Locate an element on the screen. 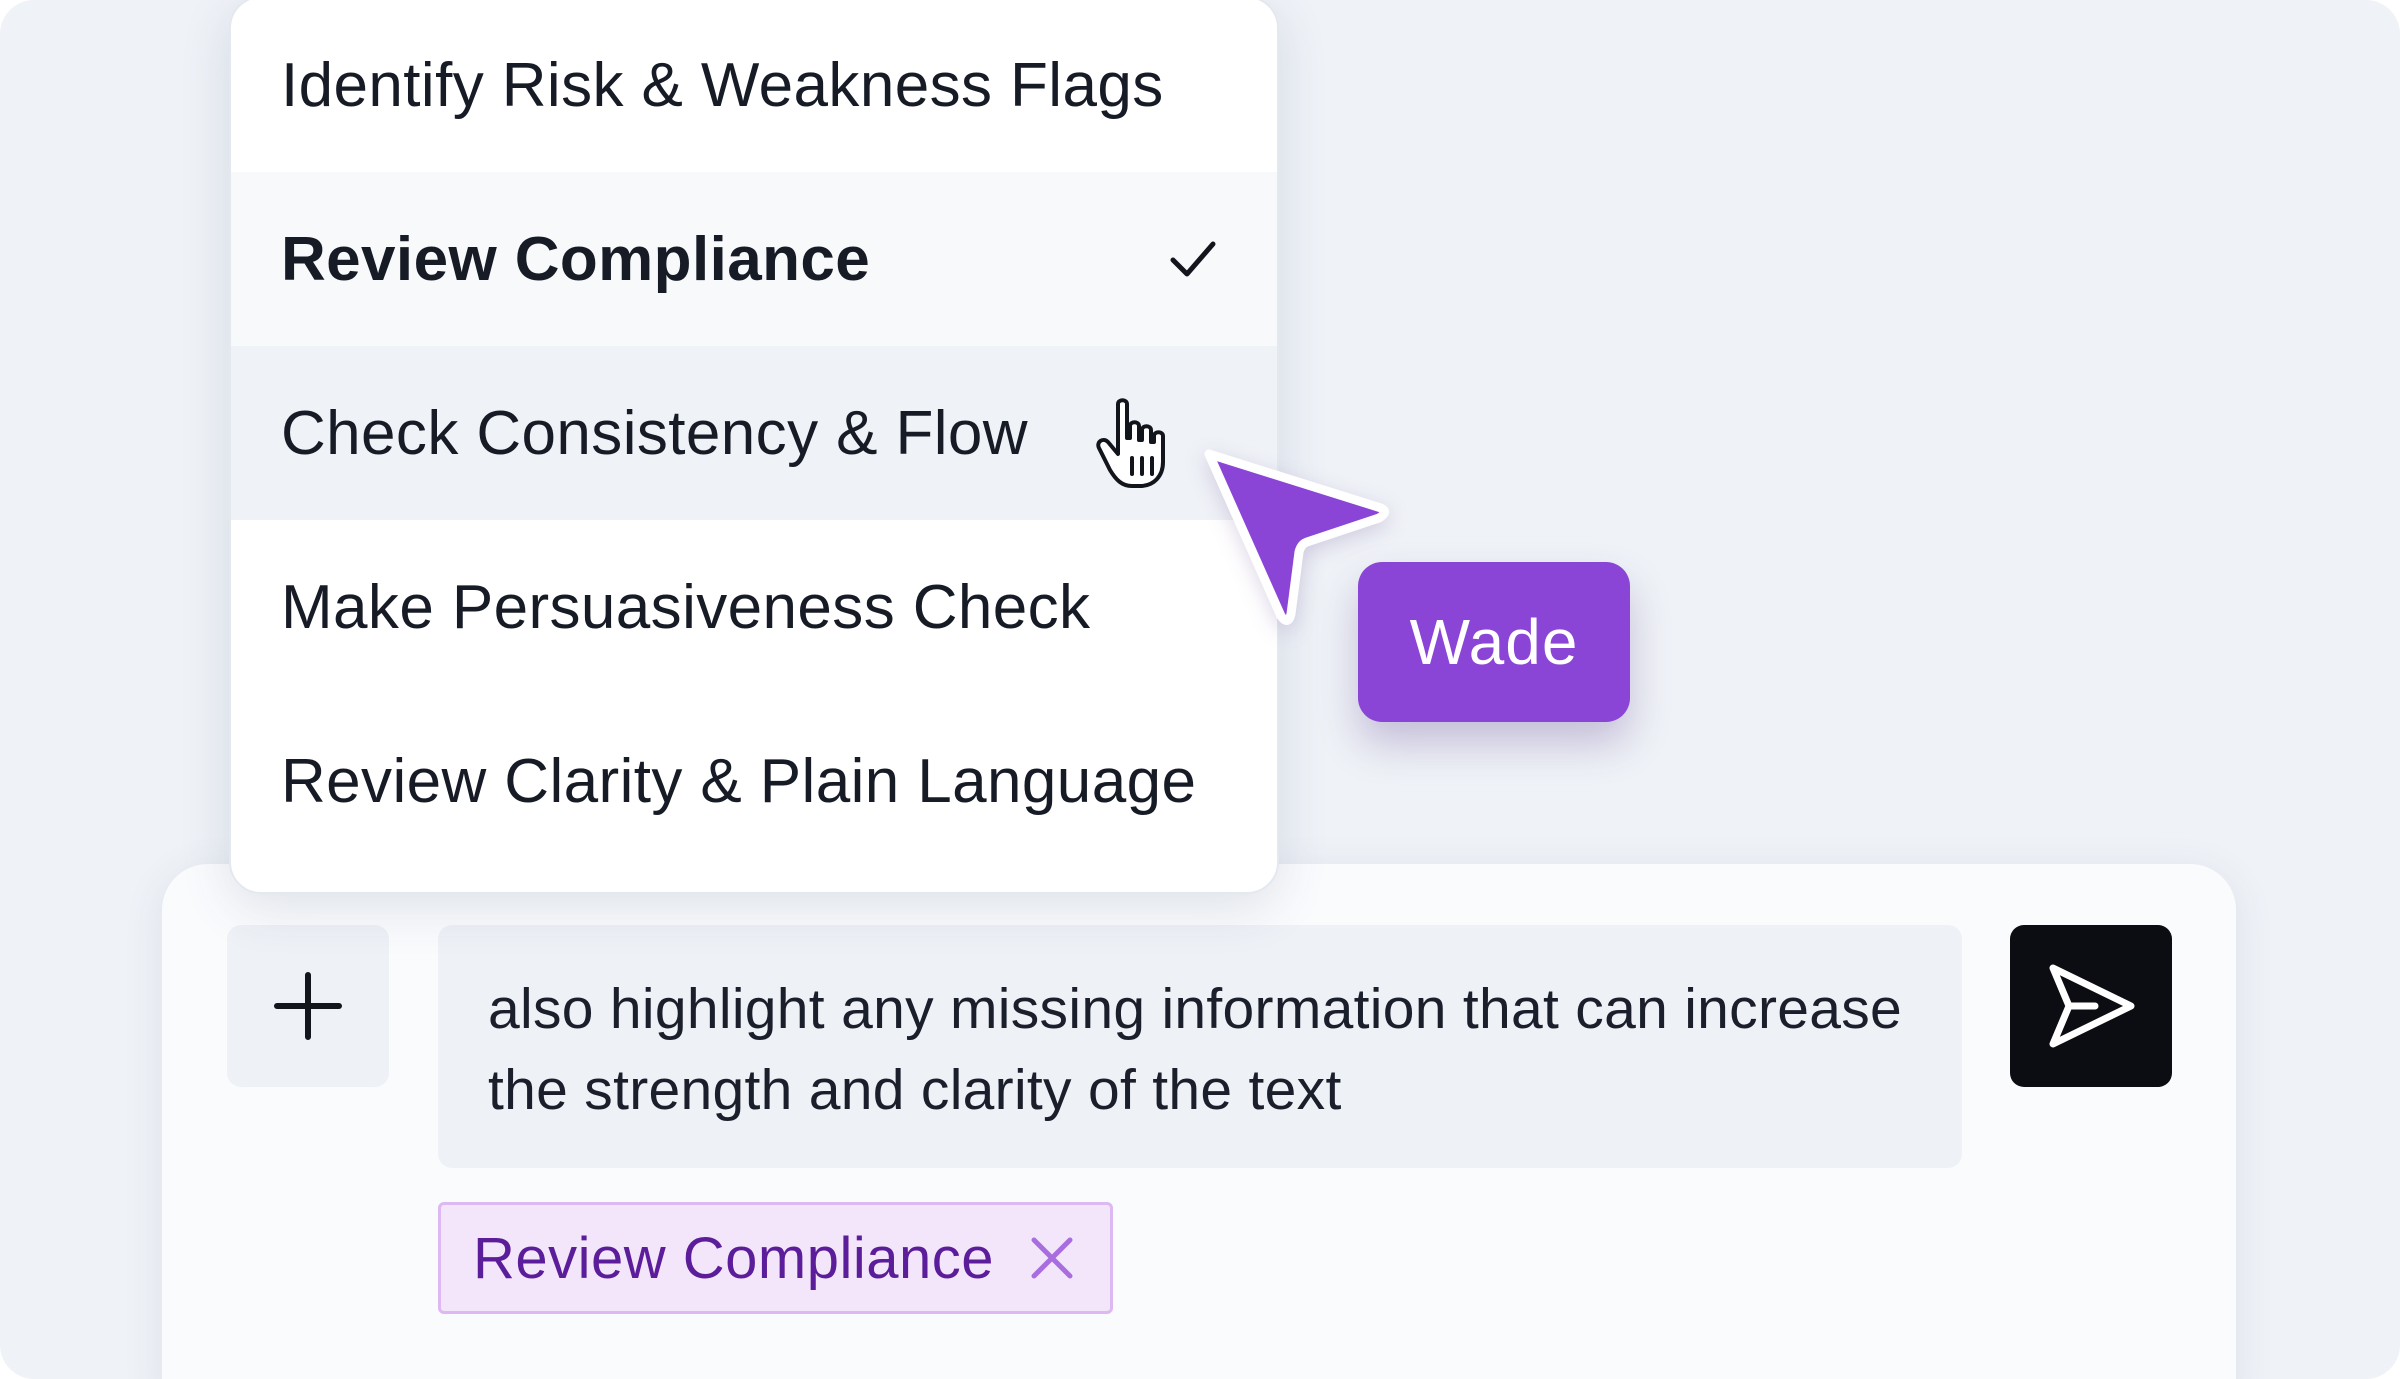  menu-item-identify-risk: Identify Risk & Weakness Flags is located at coordinates (754, 86).